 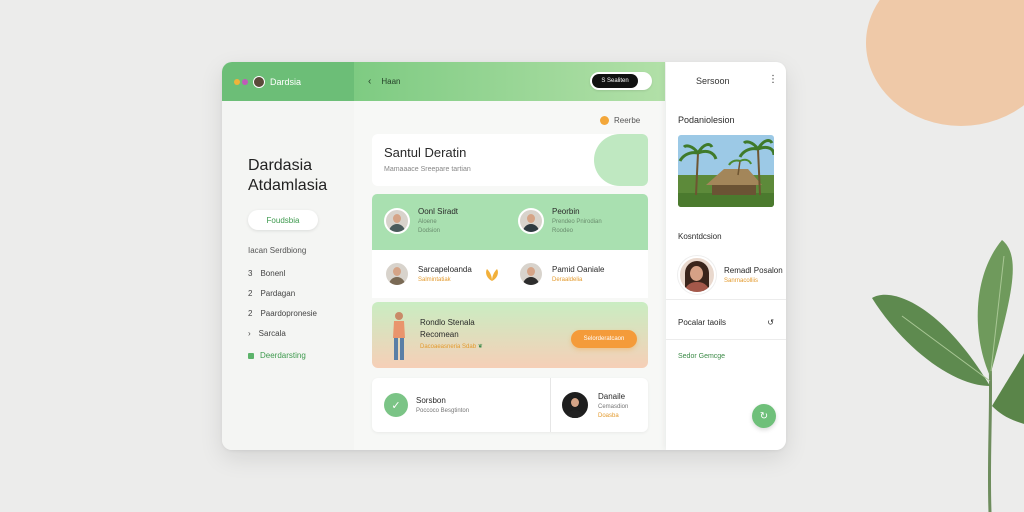 I want to click on promo-action-button: Selorderatcaon, so click(x=604, y=339).